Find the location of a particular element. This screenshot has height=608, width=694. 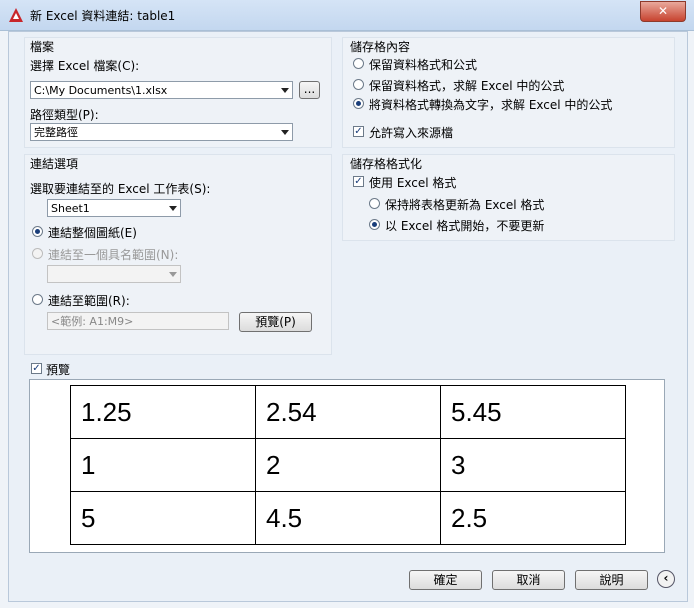

file-combo-value: C:\My Documents\1.xlsx is located at coordinates (101, 90).